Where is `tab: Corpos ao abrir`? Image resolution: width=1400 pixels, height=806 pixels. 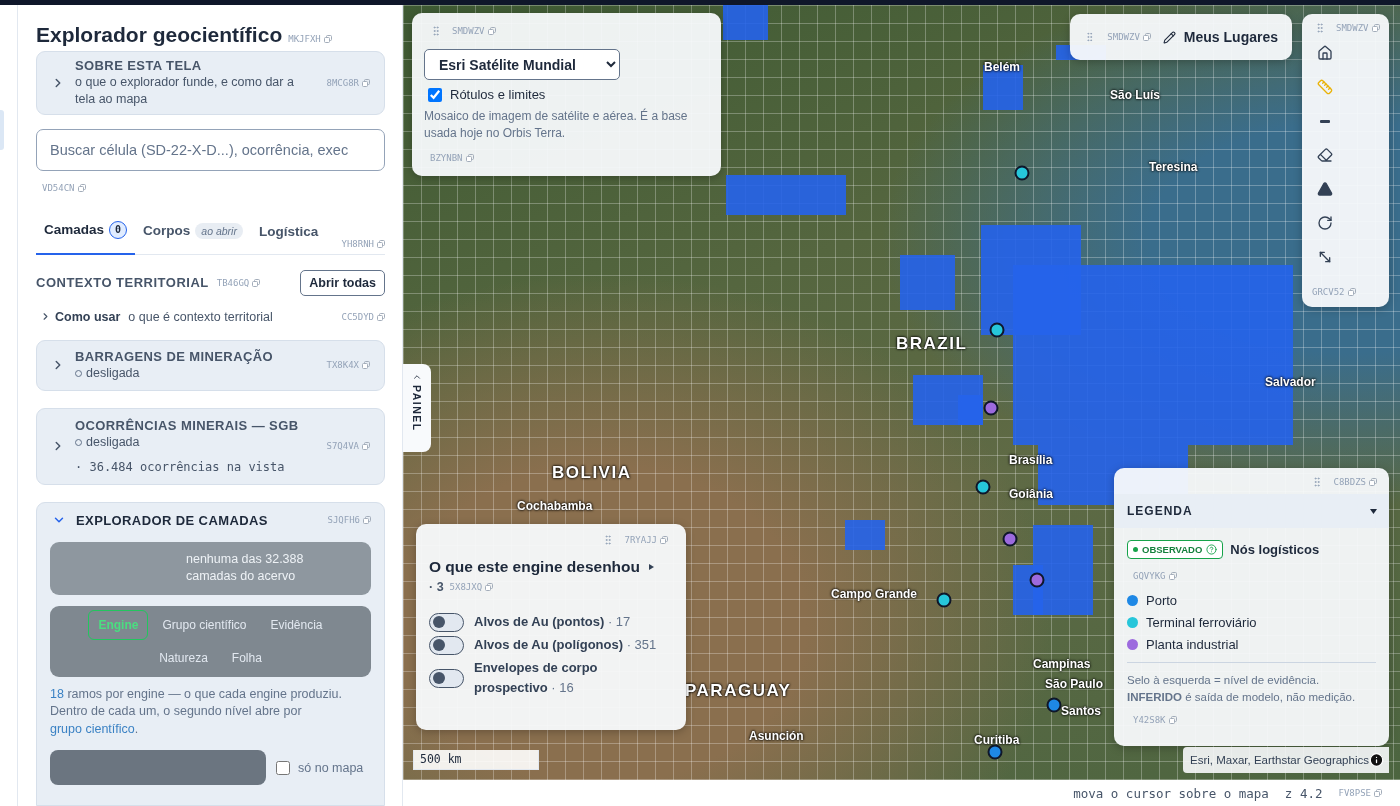 tab: Corpos ao abrir is located at coordinates (193, 238).